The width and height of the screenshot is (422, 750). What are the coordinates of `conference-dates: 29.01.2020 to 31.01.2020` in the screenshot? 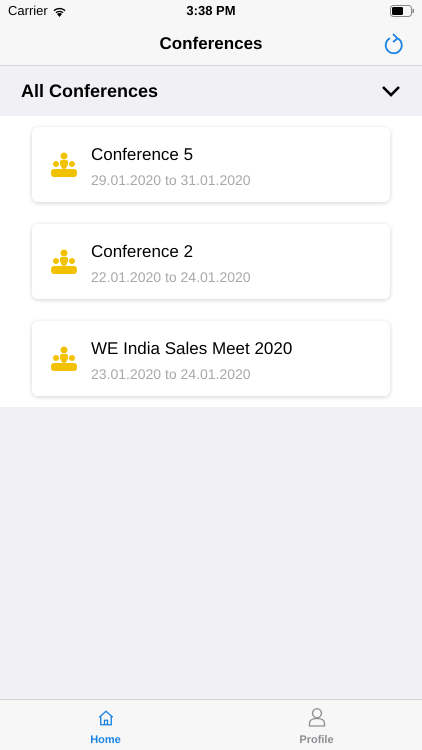 It's located at (171, 180).